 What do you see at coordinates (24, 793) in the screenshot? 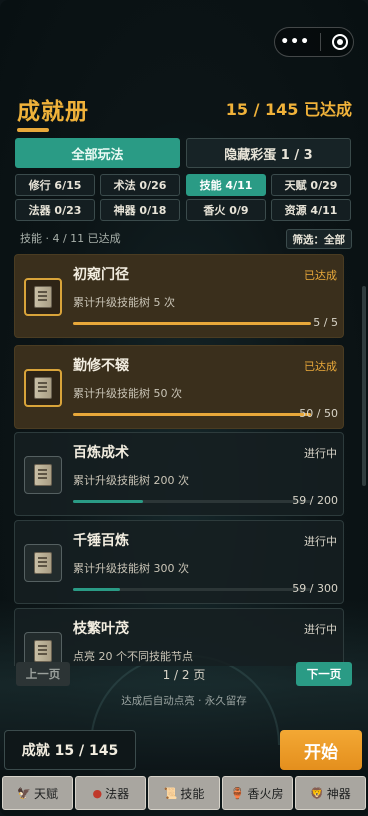
I see `talent-icon: 🦅` at bounding box center [24, 793].